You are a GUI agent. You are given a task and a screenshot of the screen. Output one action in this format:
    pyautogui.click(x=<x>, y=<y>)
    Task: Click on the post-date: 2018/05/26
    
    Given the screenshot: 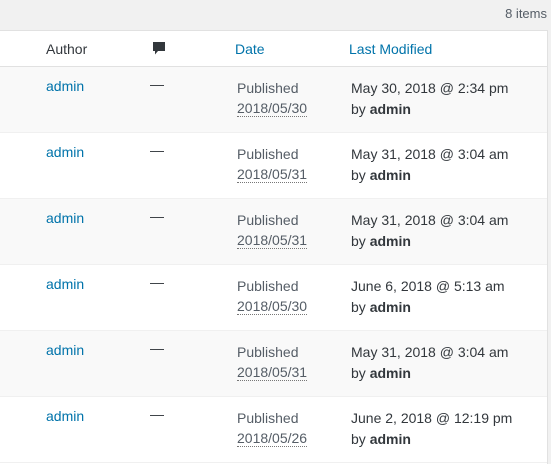 What is the action you would take?
    pyautogui.click(x=272, y=438)
    